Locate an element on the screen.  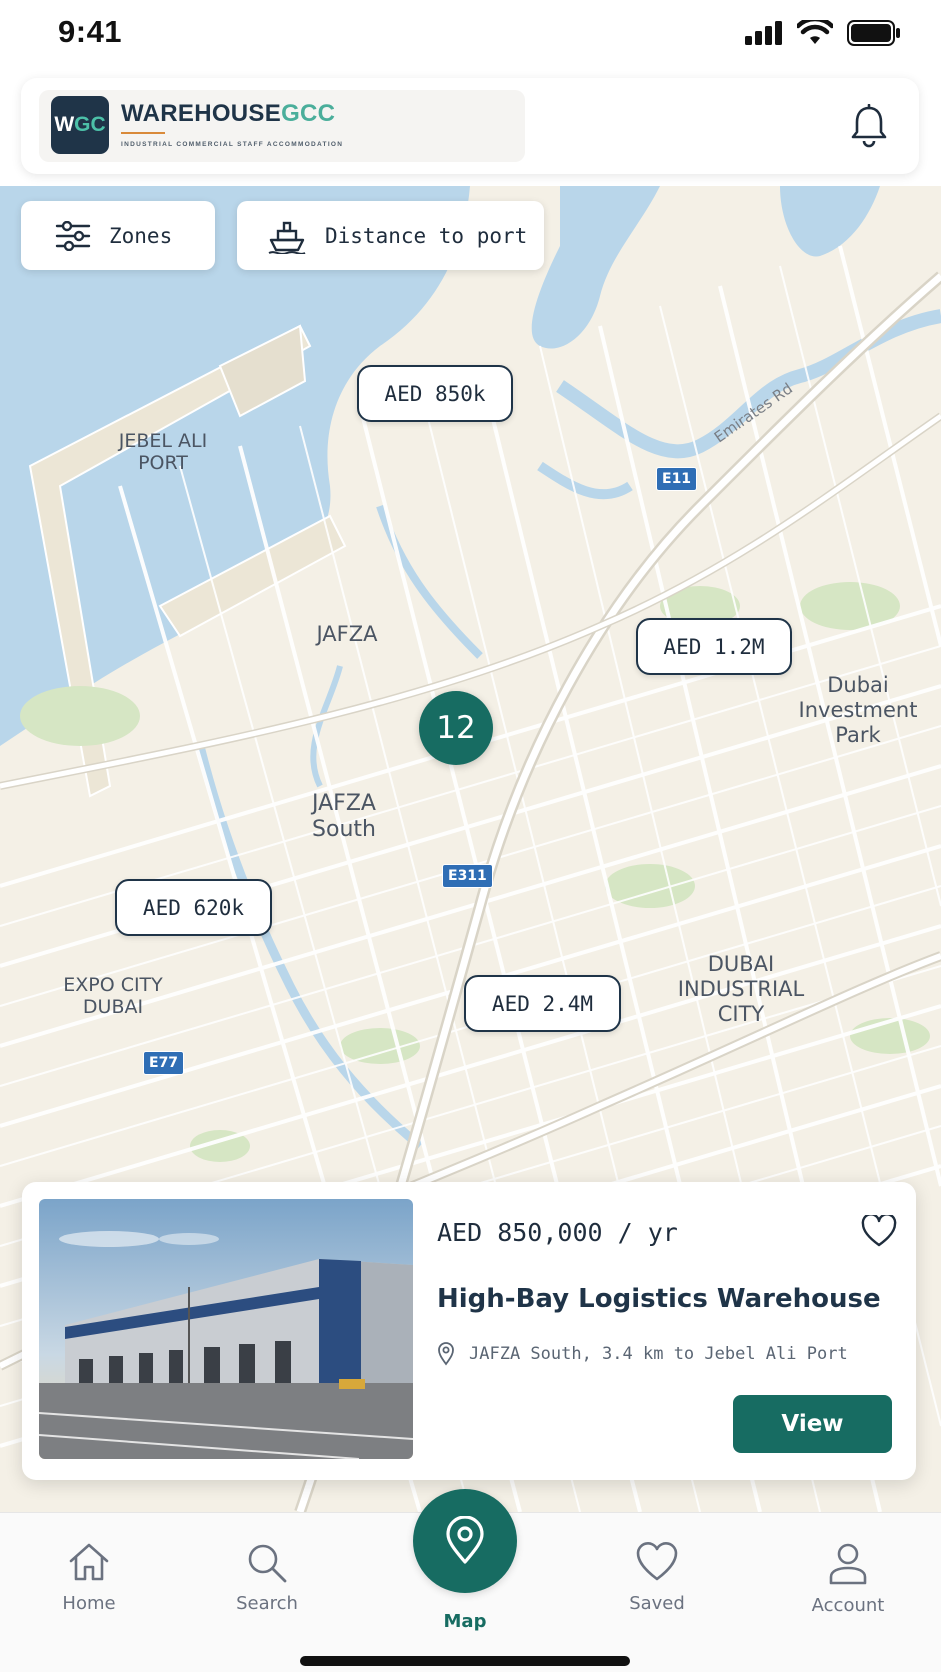
listing-price: AED 850,000 / yr is located at coordinates (557, 1232).